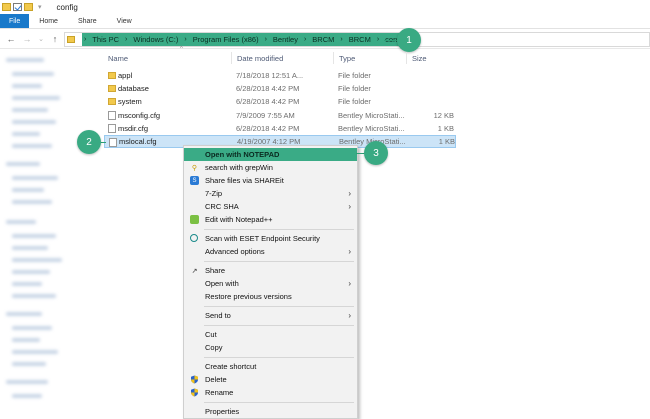  What do you see at coordinates (194, 219) in the screenshot?
I see `notepadpp-icon` at bounding box center [194, 219].